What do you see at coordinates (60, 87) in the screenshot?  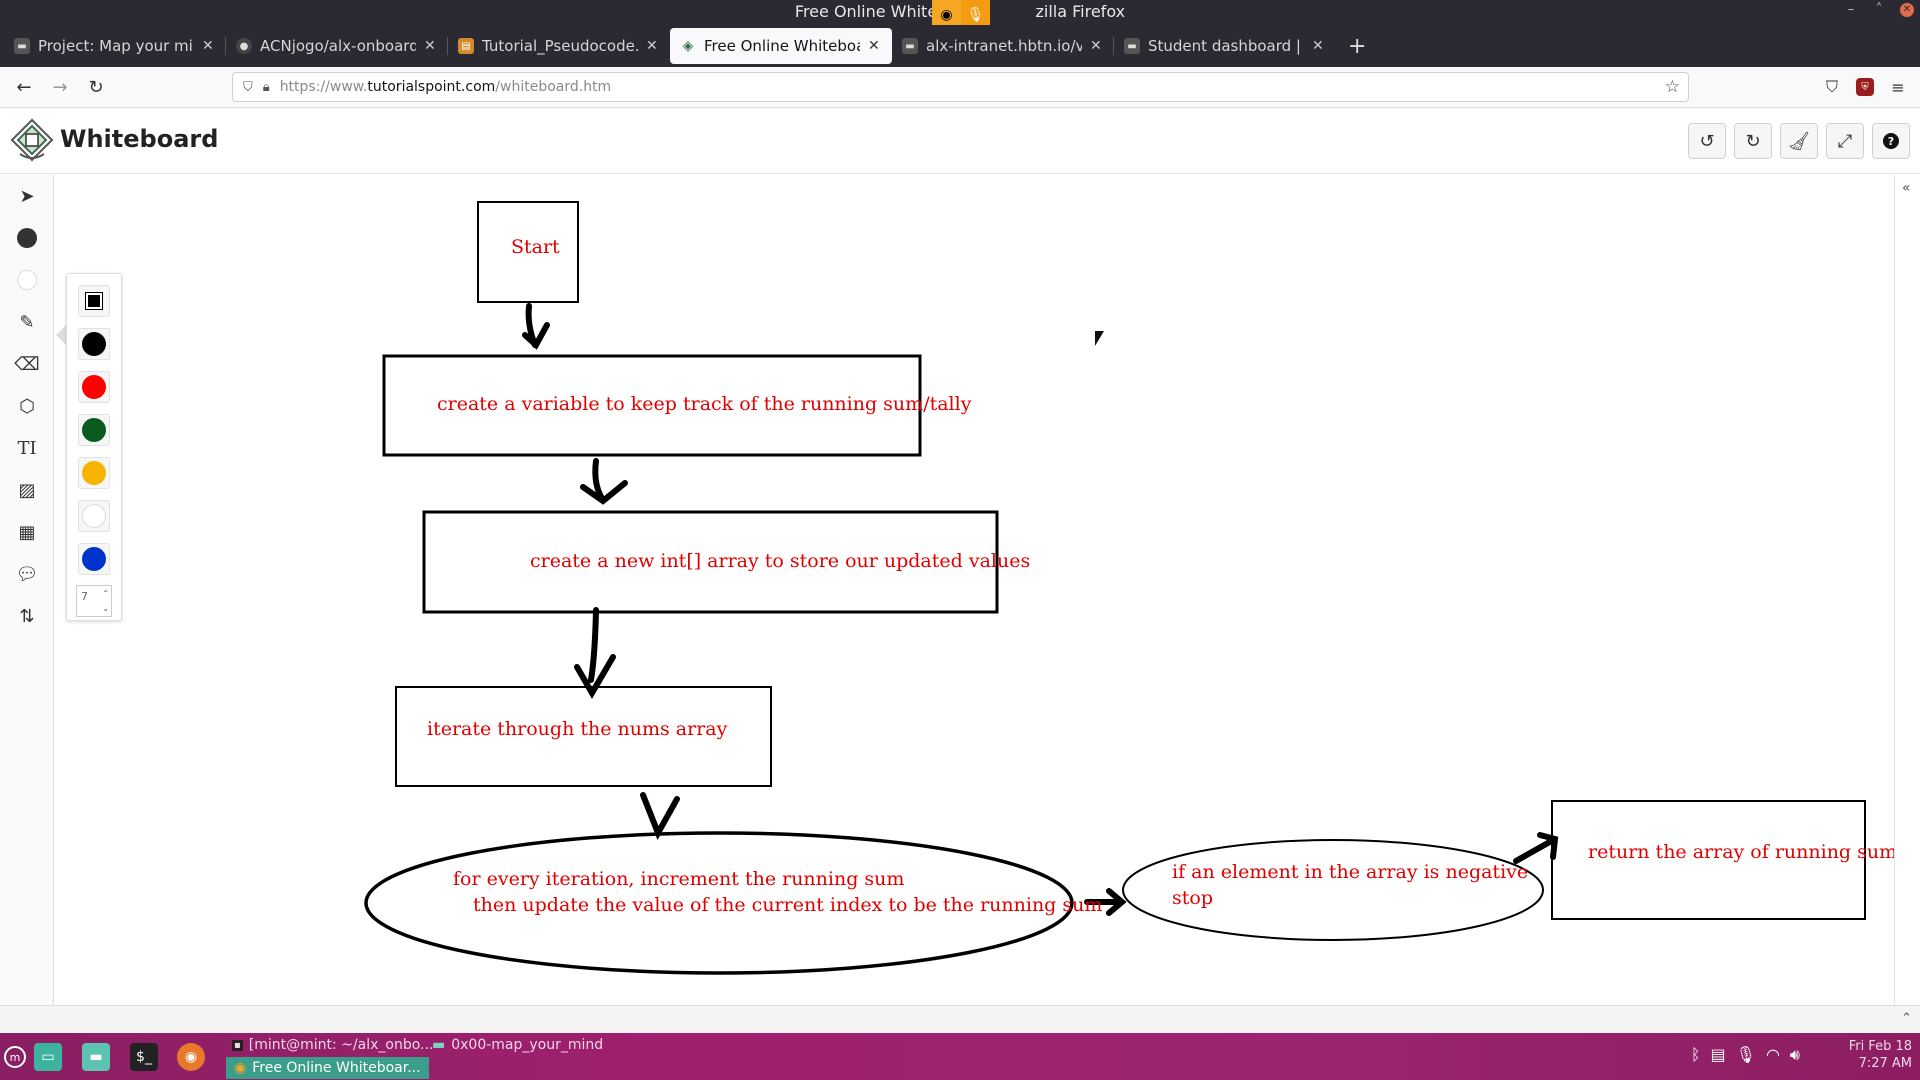 I see `forward-button: →` at bounding box center [60, 87].